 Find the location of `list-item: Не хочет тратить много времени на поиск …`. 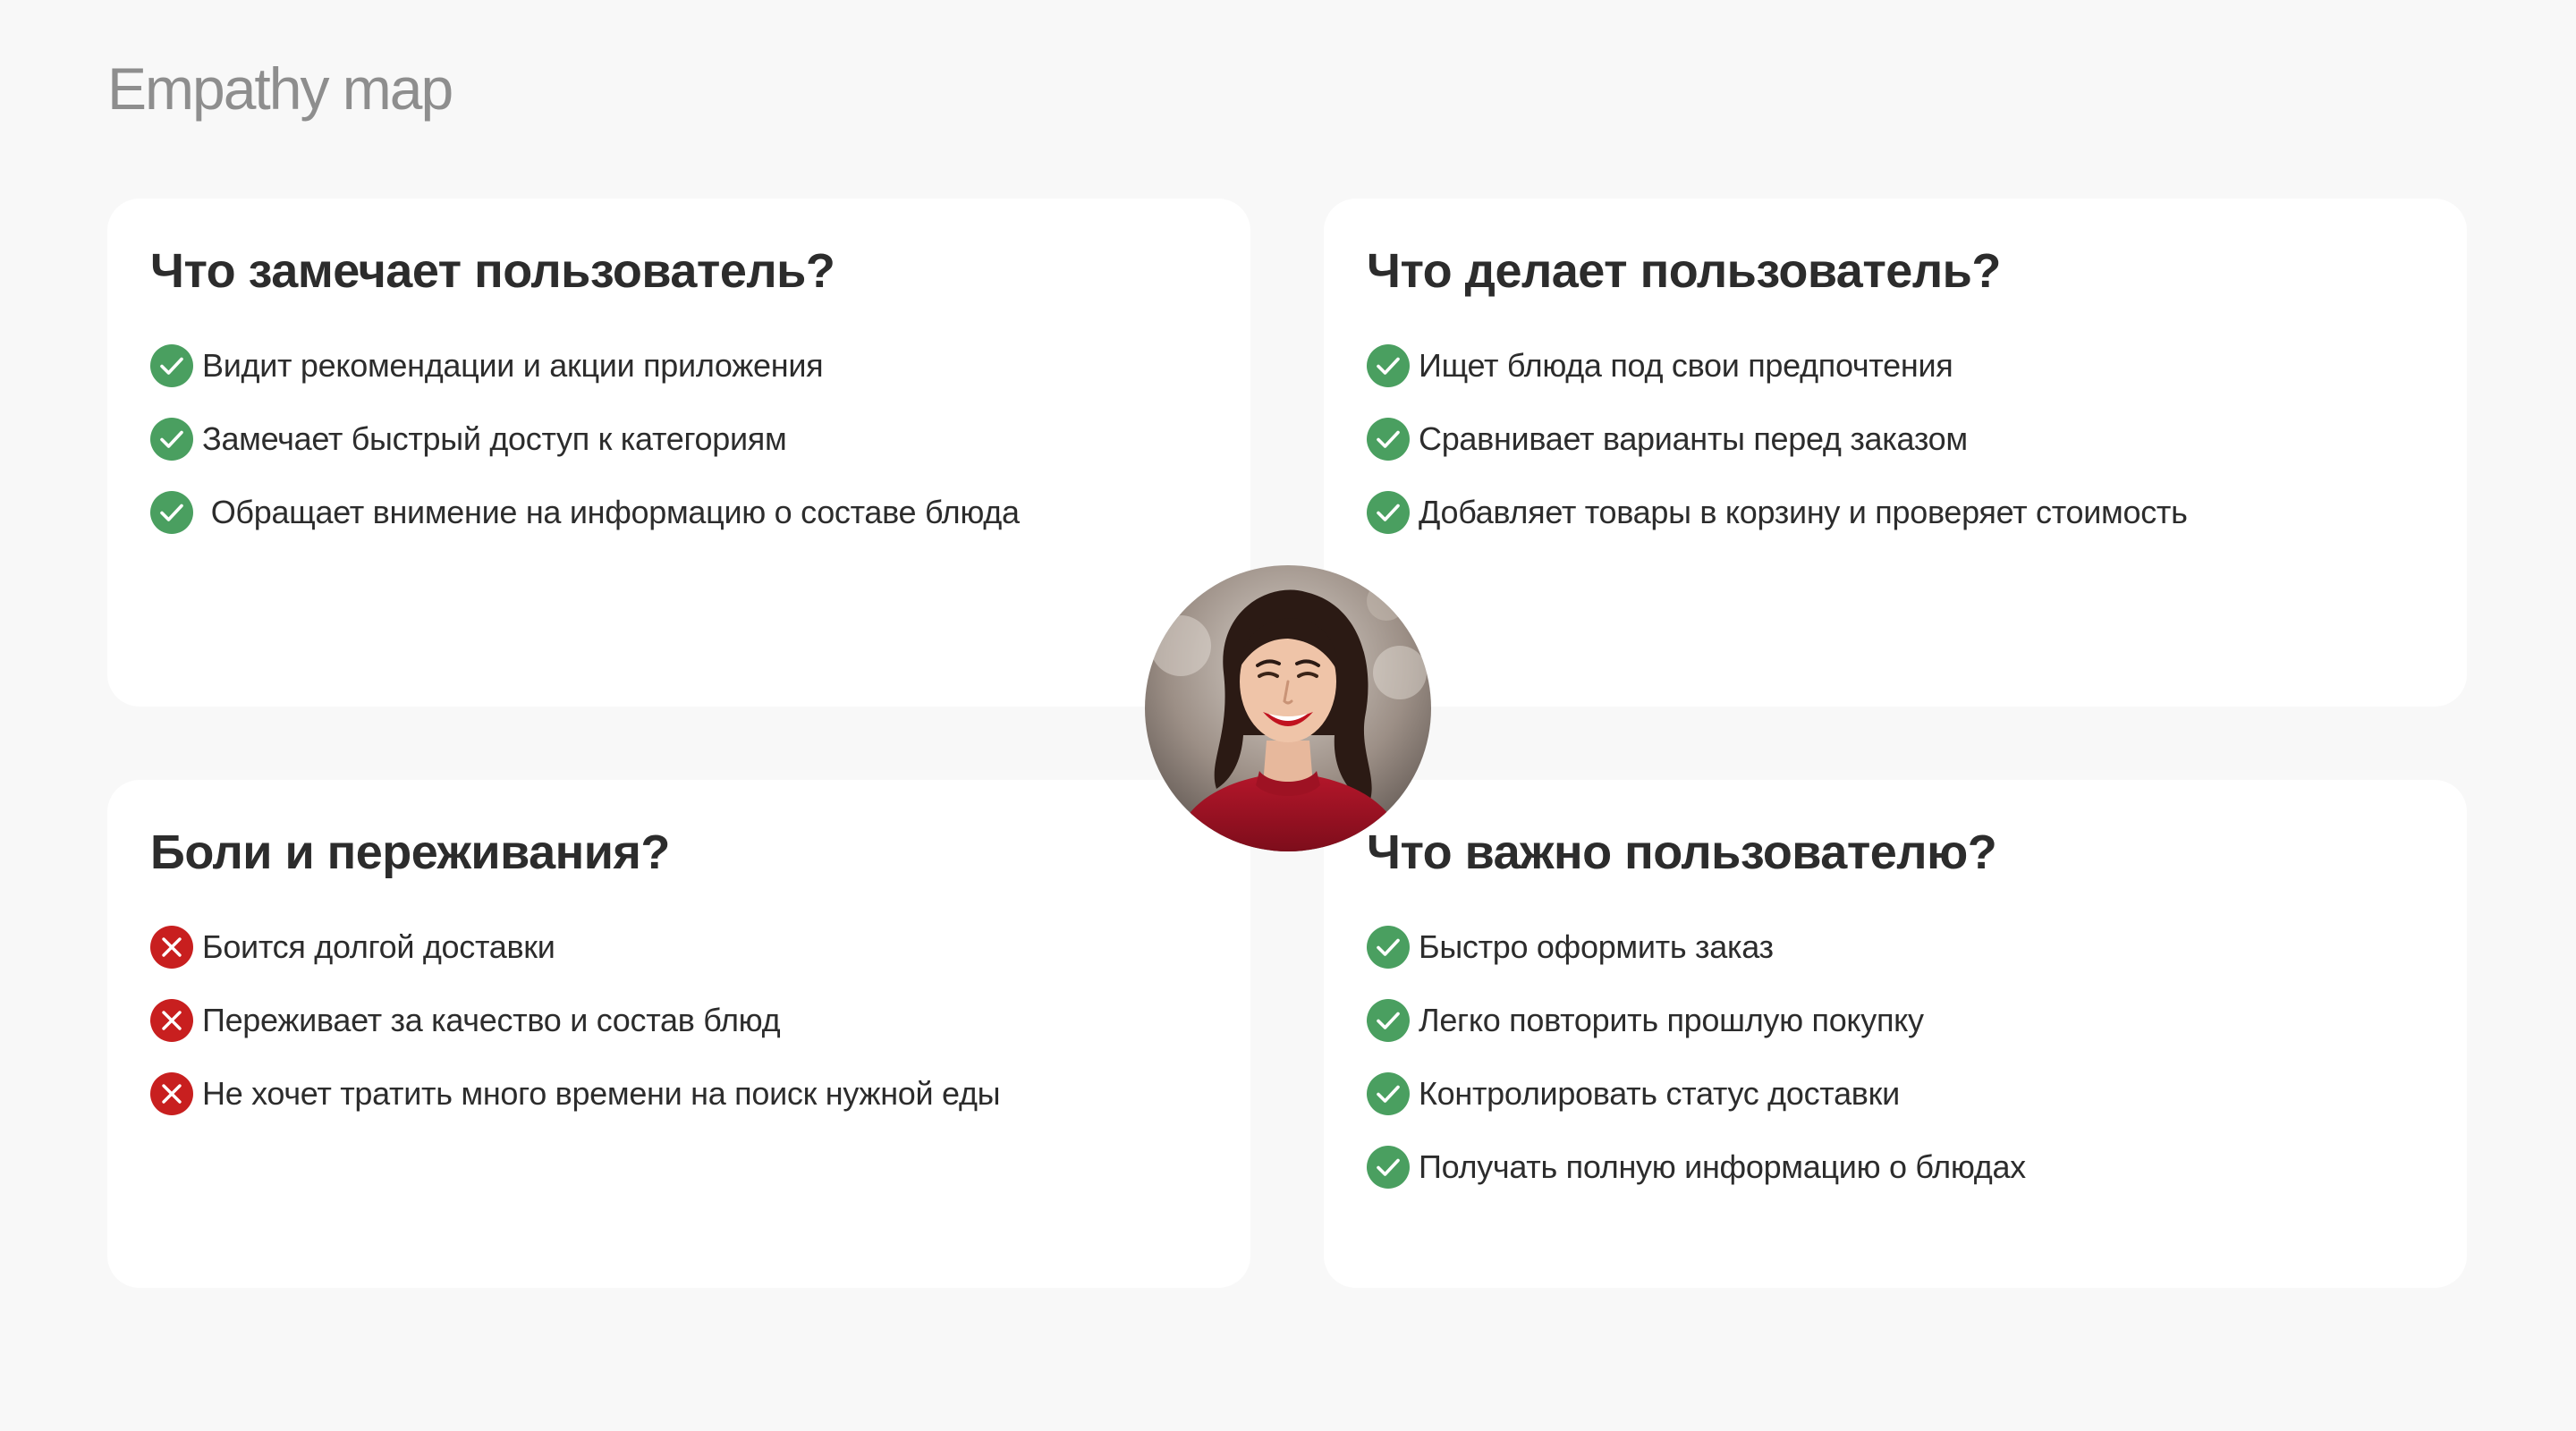

list-item: Не хочет тратить много времени на поиск … is located at coordinates (679, 1094).